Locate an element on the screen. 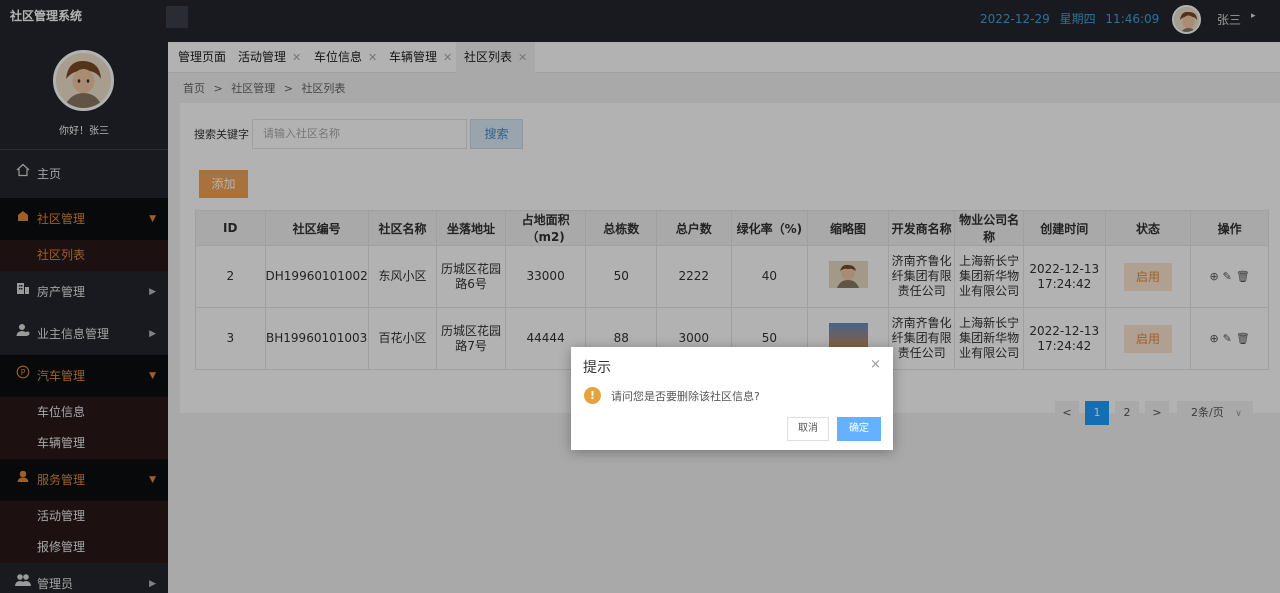 This screenshot has width=1280, height=593. confirm-button: 确定 is located at coordinates (859, 429).